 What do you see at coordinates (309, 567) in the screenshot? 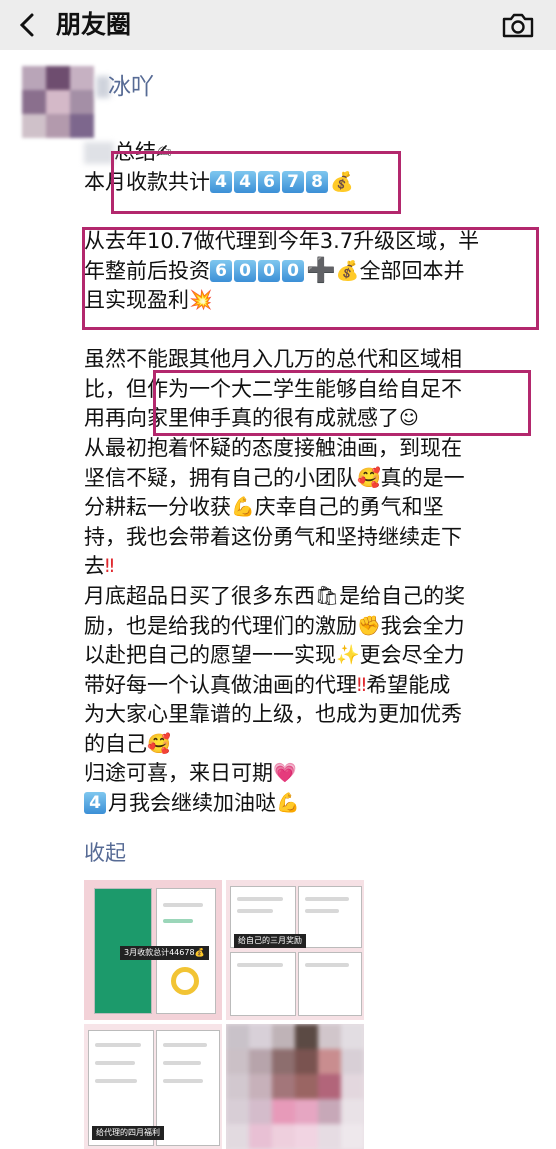
I see `post-line: 去‼` at bounding box center [309, 567].